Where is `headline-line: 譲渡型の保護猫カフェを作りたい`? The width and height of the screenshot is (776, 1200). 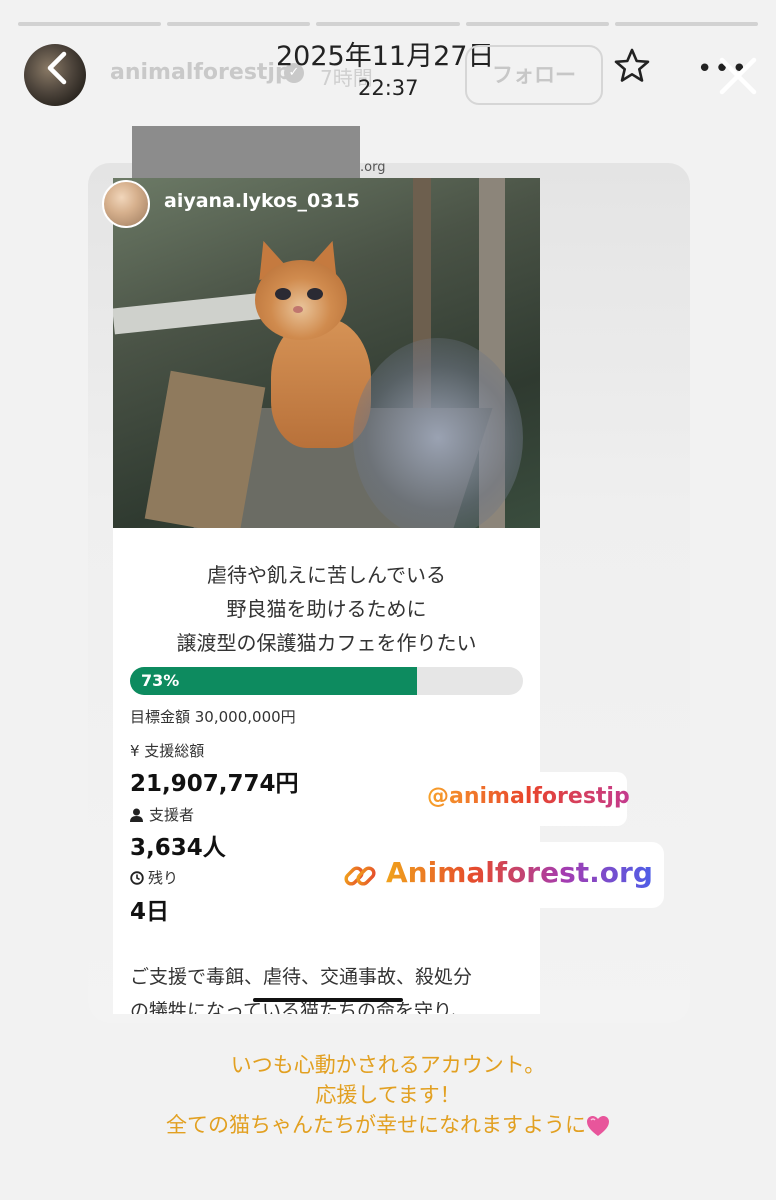
headline-line: 譲渡型の保護猫カフェを作りたい is located at coordinates (326, 643).